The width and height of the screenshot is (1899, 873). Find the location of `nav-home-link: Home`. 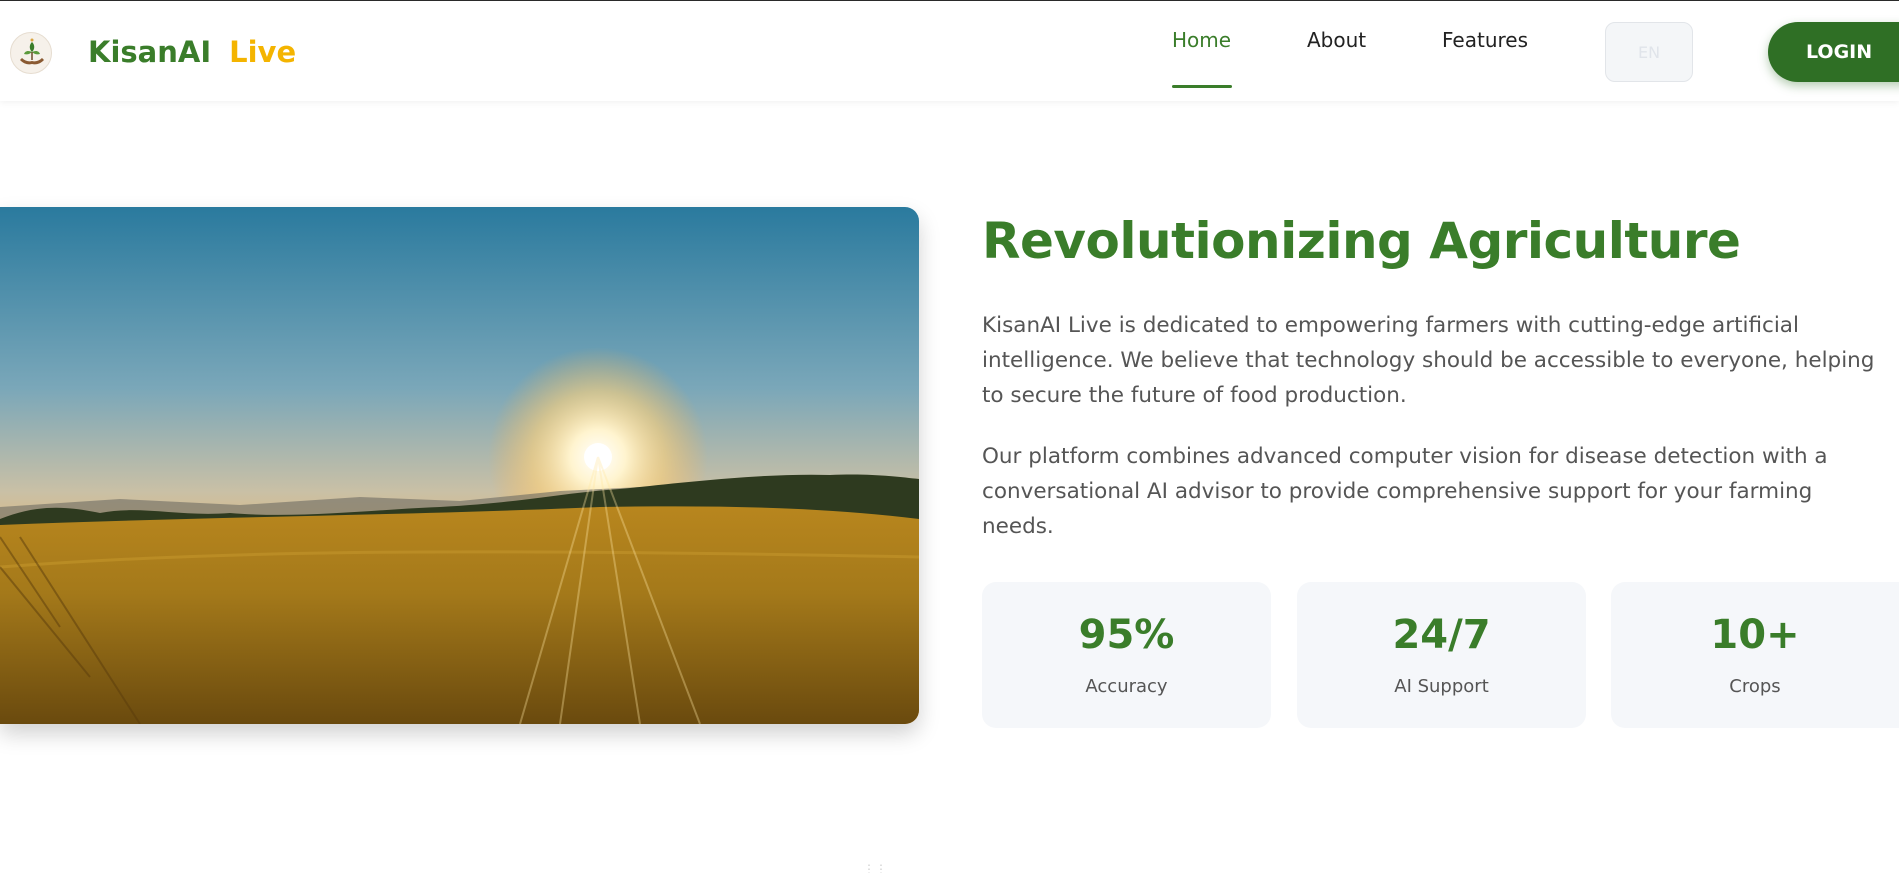

nav-home-link: Home is located at coordinates (1201, 40).